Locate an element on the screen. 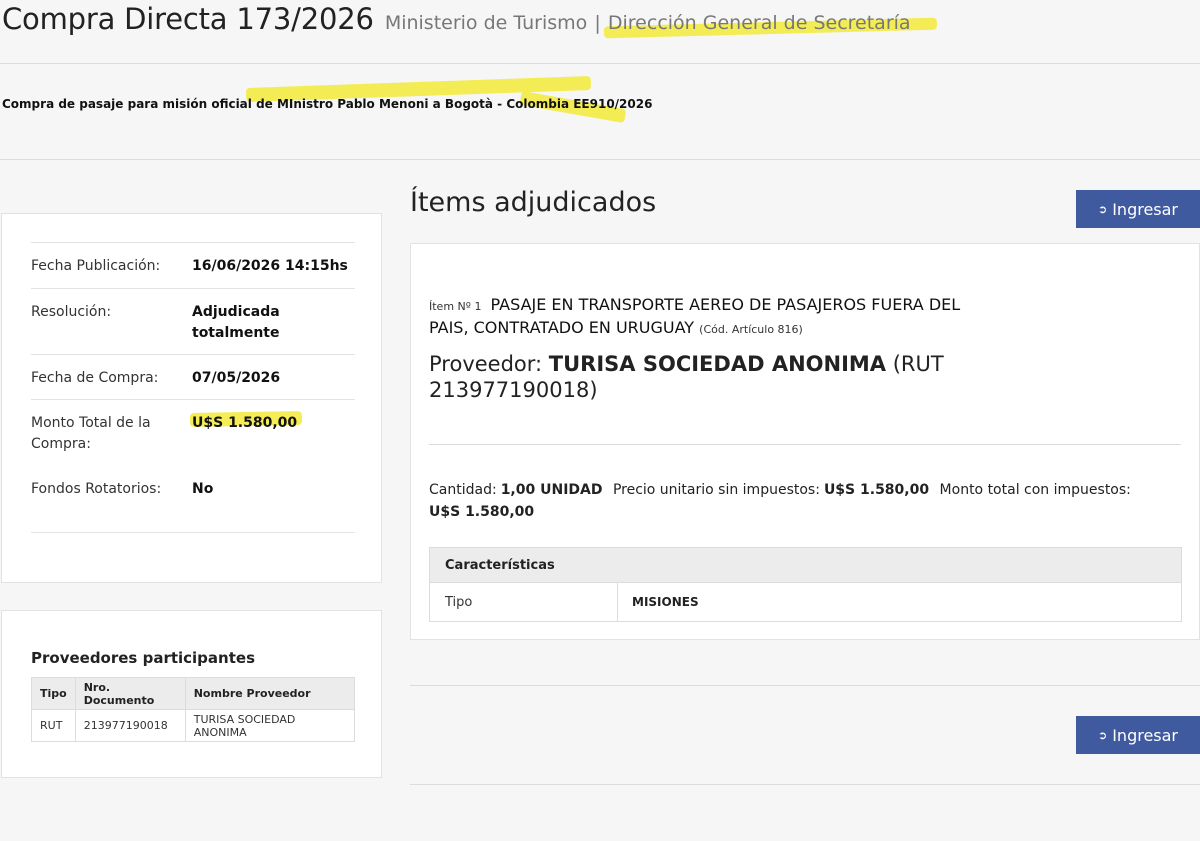 The image size is (1200, 841). precio-value: U$S 1.580,00 is located at coordinates (876, 490).